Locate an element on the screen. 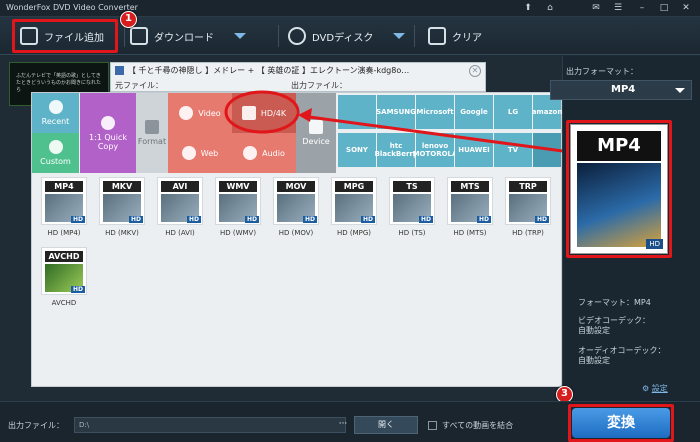 The width and height of the screenshot is (700, 442). dvd-disc-button: DVDディスク is located at coordinates (347, 36).